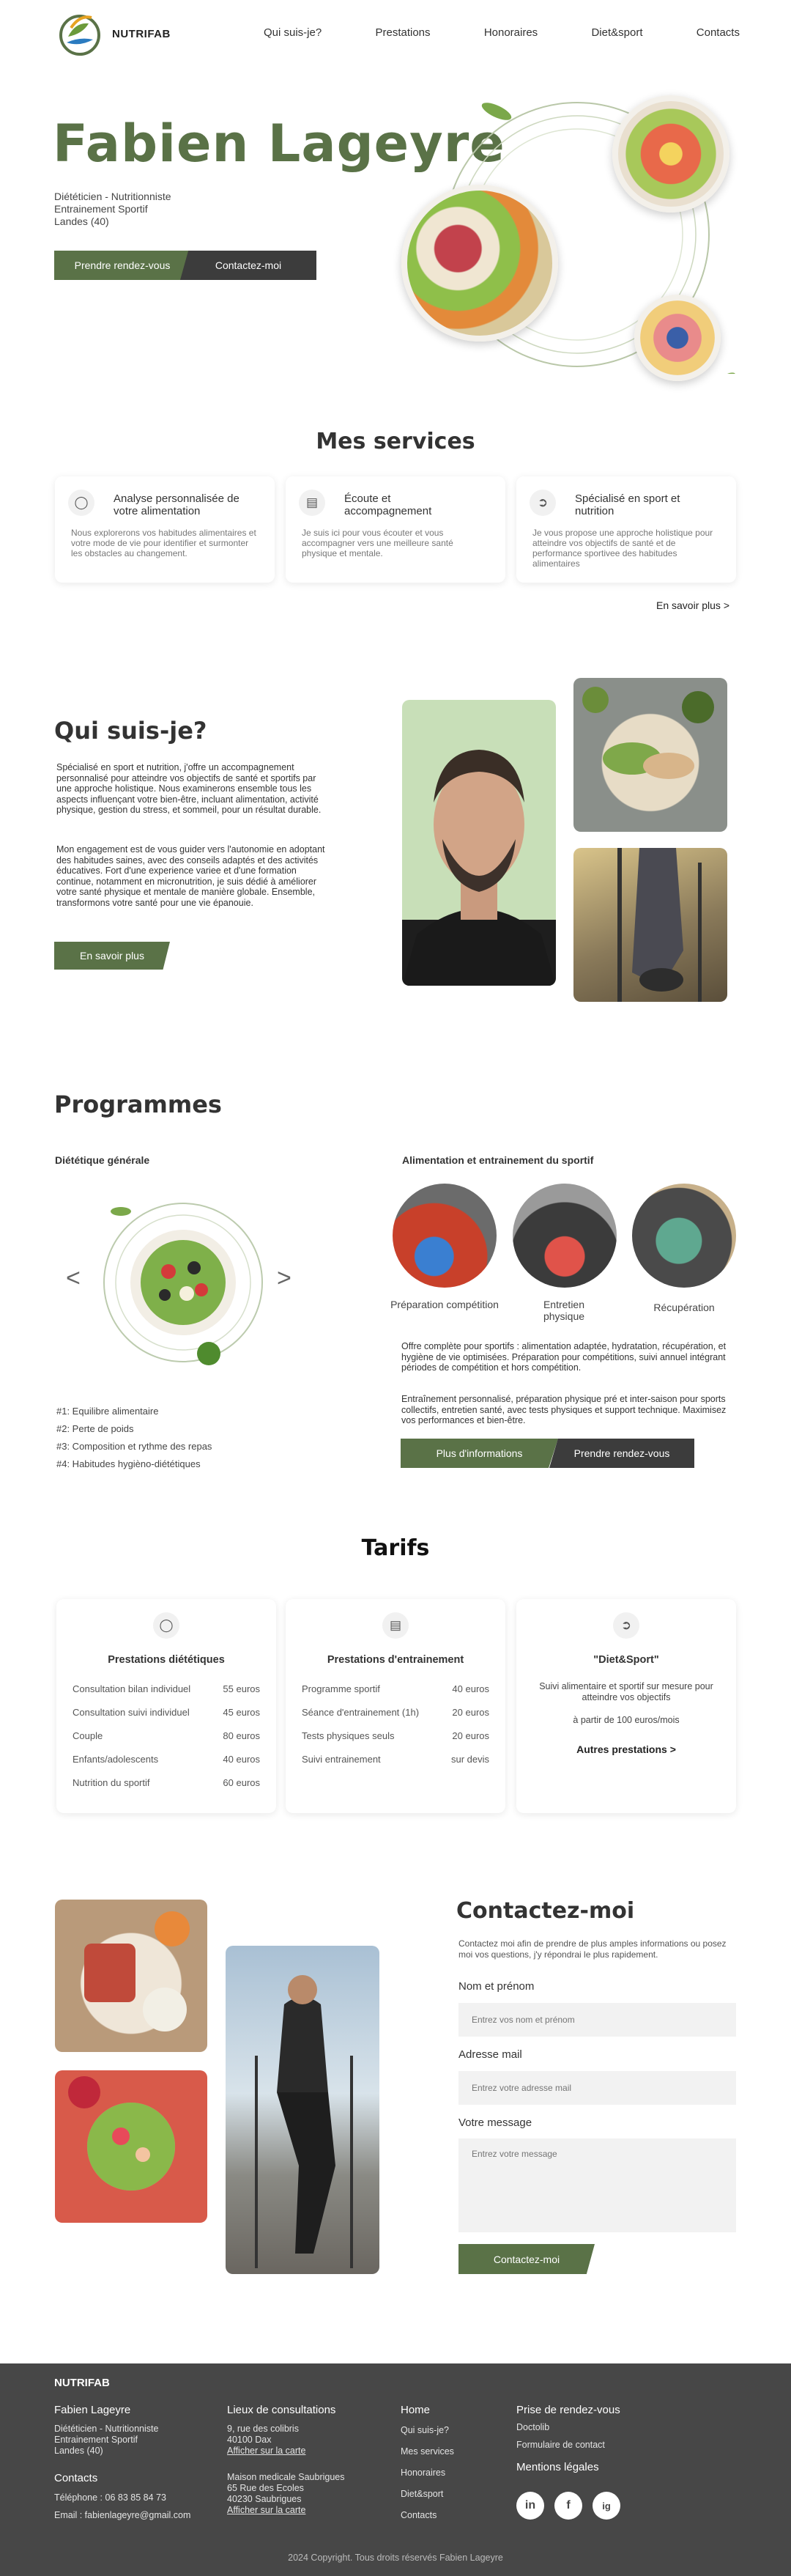 The image size is (791, 2576). Describe the element at coordinates (526, 2259) in the screenshot. I see `contact-submit-button: Contactez-moi` at that location.